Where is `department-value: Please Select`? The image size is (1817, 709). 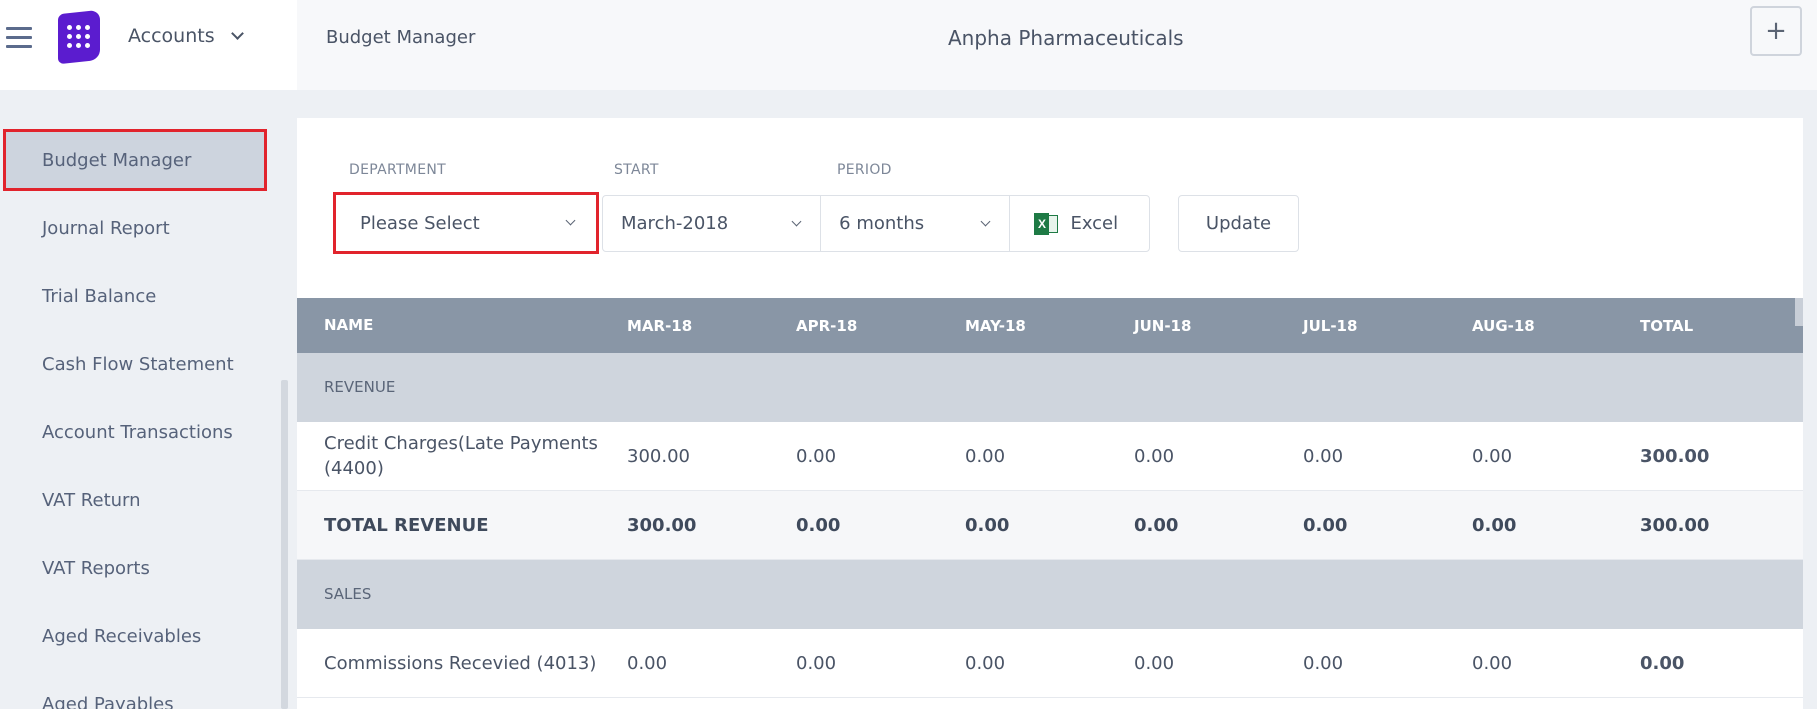 department-value: Please Select is located at coordinates (420, 223).